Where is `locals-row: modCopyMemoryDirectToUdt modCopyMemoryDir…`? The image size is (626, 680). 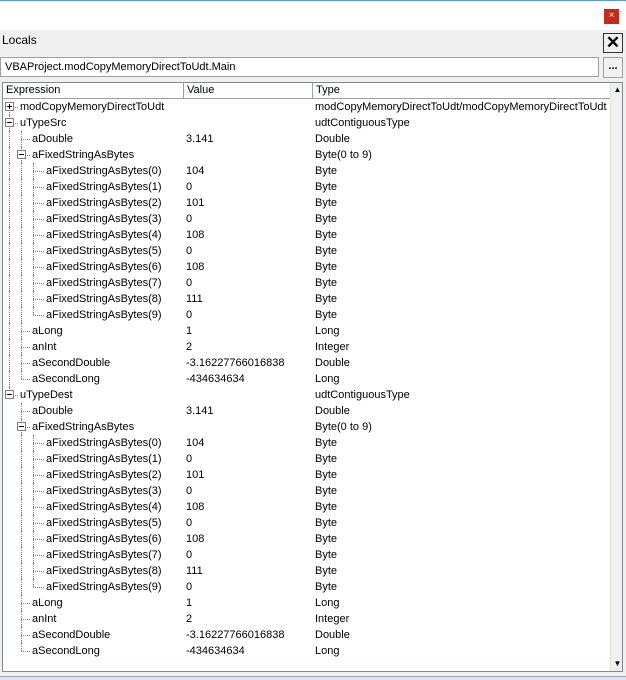
locals-row: modCopyMemoryDirectToUdt modCopyMemoryDir… is located at coordinates (306, 111).